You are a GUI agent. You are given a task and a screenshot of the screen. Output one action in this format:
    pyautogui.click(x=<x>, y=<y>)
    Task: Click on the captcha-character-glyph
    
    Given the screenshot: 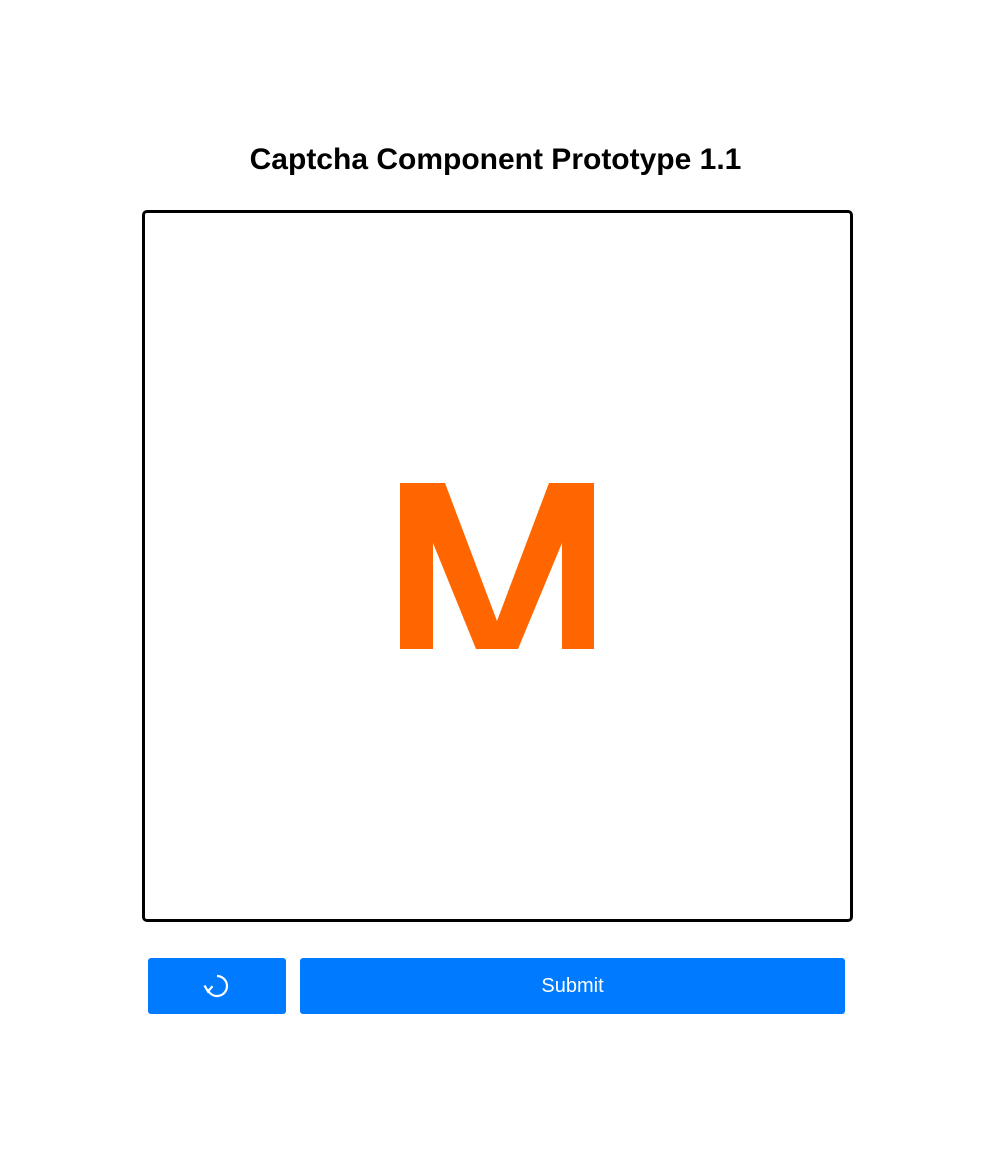 What is the action you would take?
    pyautogui.click(x=497, y=566)
    